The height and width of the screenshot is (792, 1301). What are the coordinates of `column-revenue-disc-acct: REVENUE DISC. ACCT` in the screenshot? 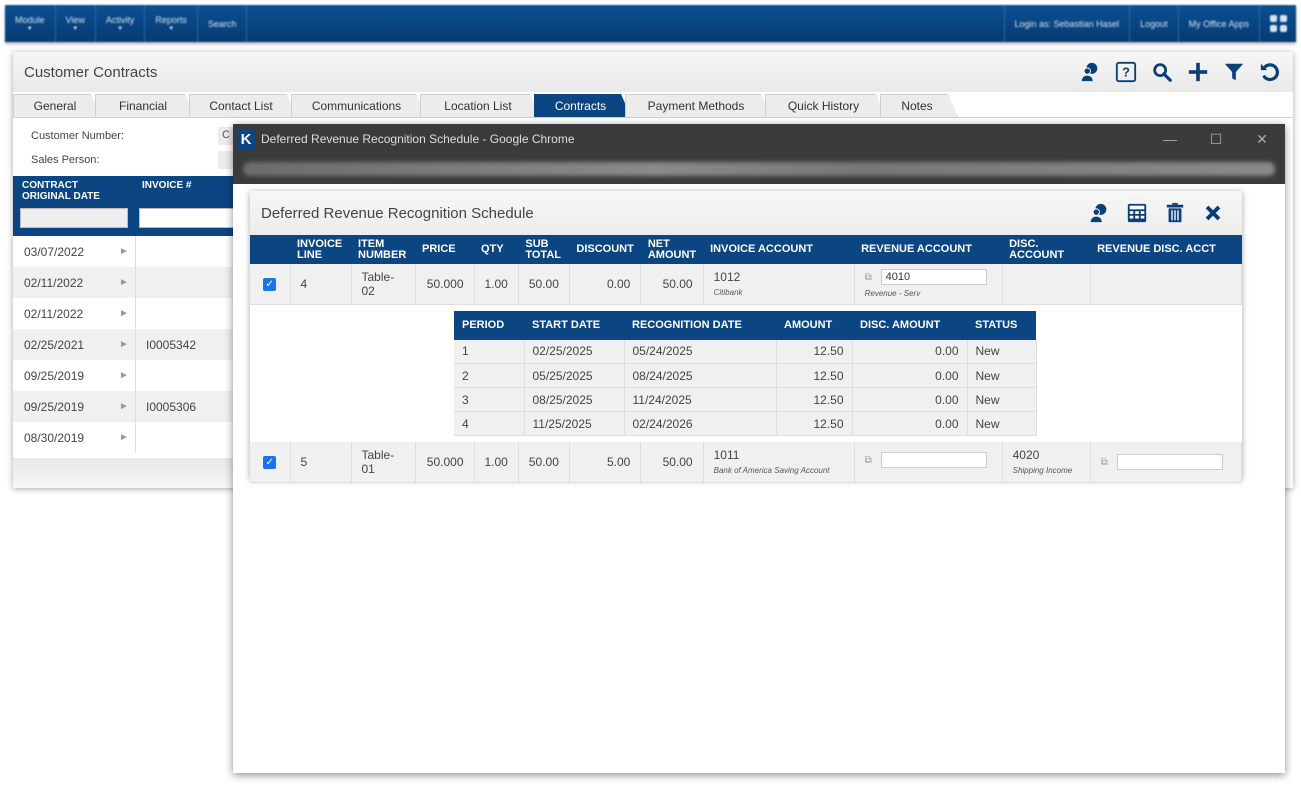 It's located at (1166, 249).